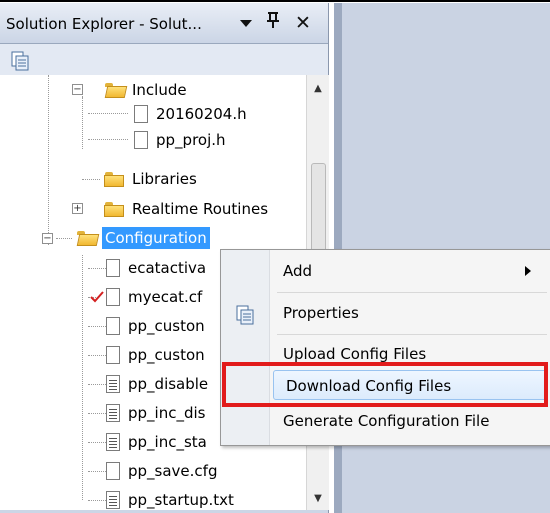 Image resolution: width=550 pixels, height=513 pixels. Describe the element at coordinates (191, 140) in the screenshot. I see `tree-item-label: pp_proj.h` at that location.